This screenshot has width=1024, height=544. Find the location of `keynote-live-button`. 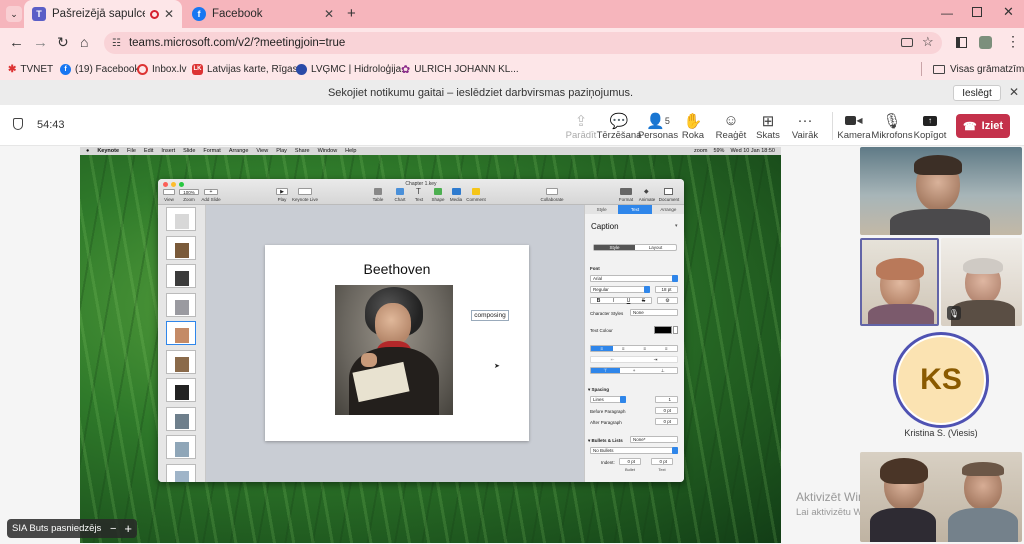

keynote-live-button is located at coordinates (305, 191).